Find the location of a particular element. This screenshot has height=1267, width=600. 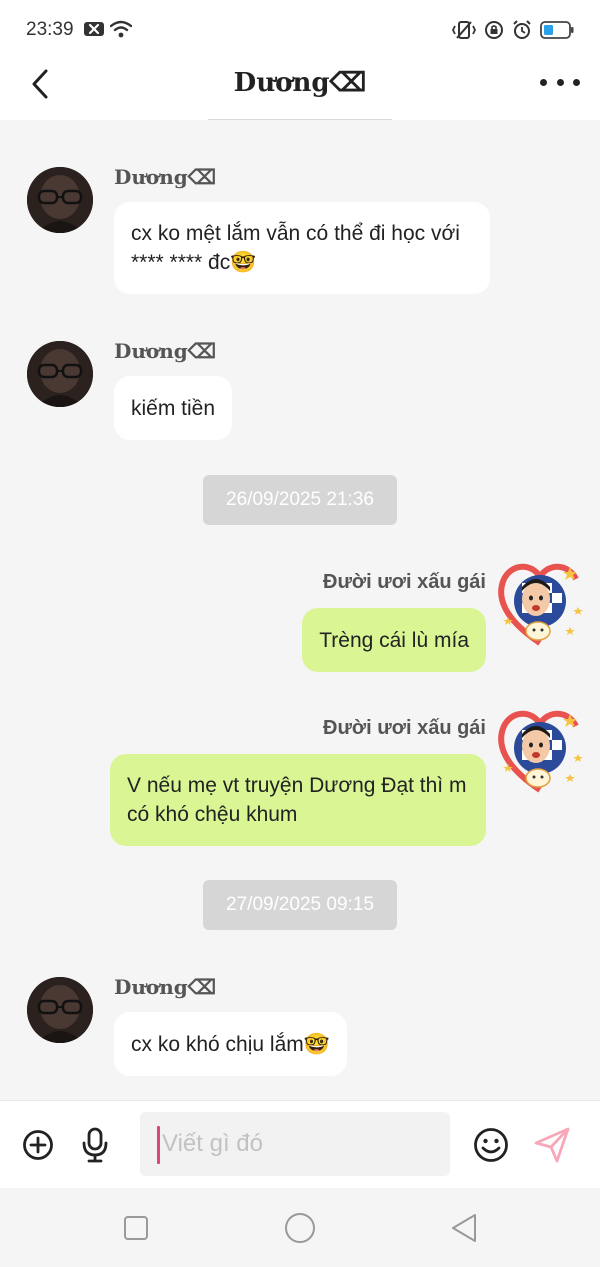

voice-message-button is located at coordinates (95, 1145).